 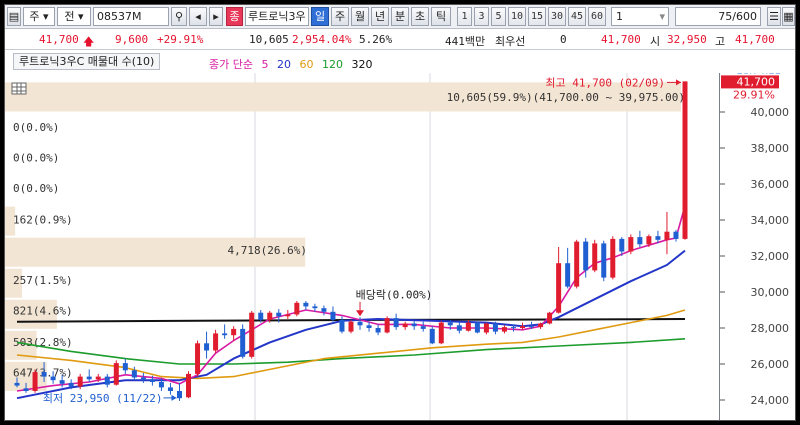 What do you see at coordinates (74, 16) in the screenshot?
I see `scope-select: 전 ▾` at bounding box center [74, 16].